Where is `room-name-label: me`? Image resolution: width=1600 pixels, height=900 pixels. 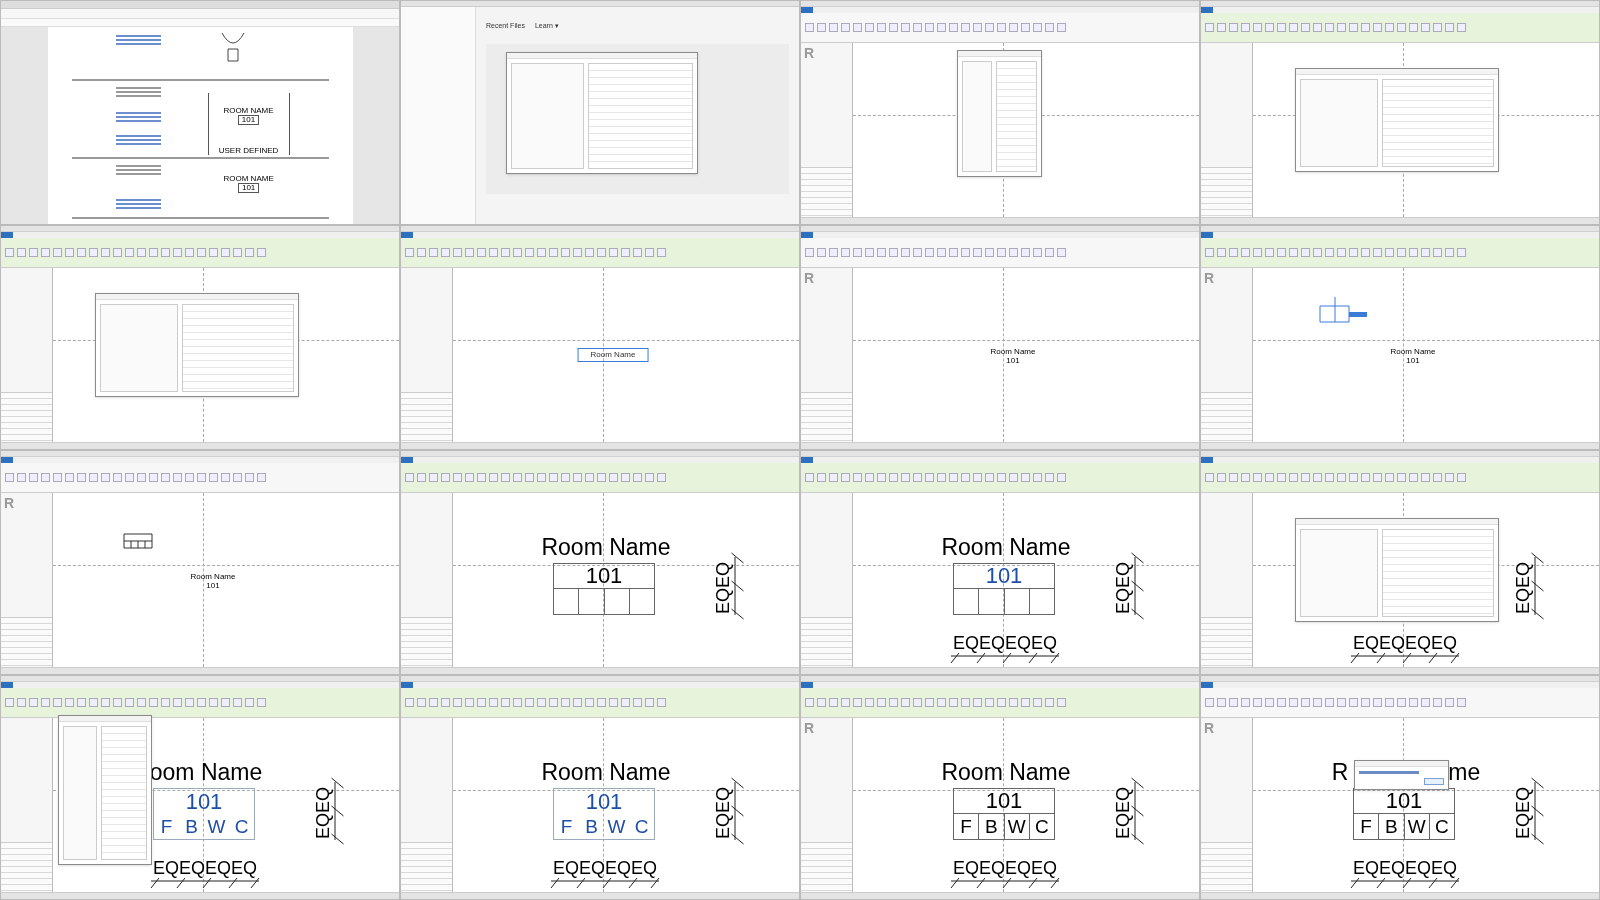
room-name-label: me is located at coordinates (1464, 772).